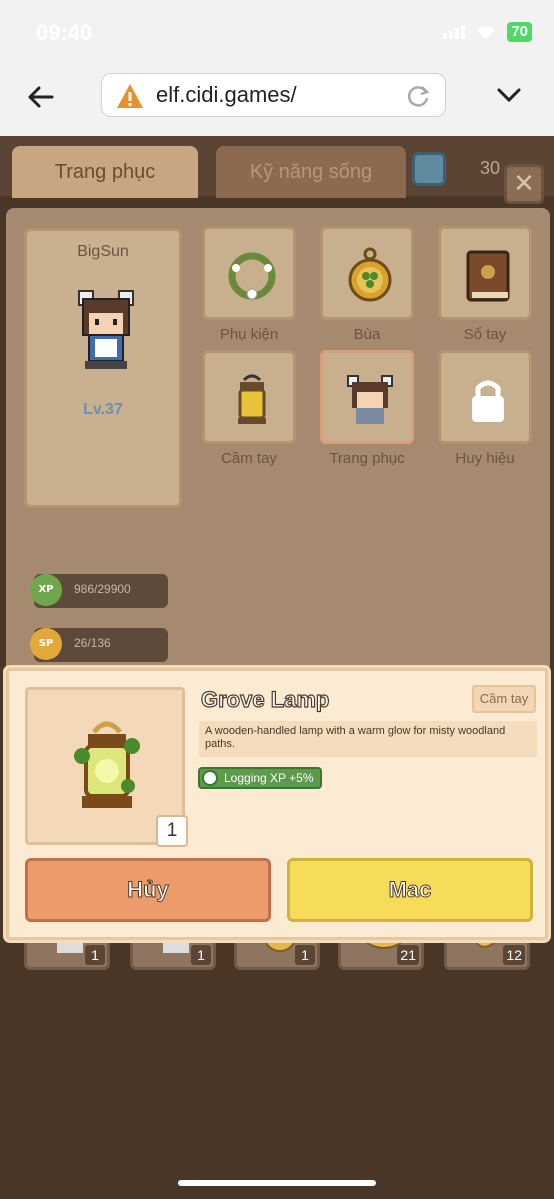 The width and height of the screenshot is (554, 1199). I want to click on status-bar: 09:40 70, so click(277, 31).